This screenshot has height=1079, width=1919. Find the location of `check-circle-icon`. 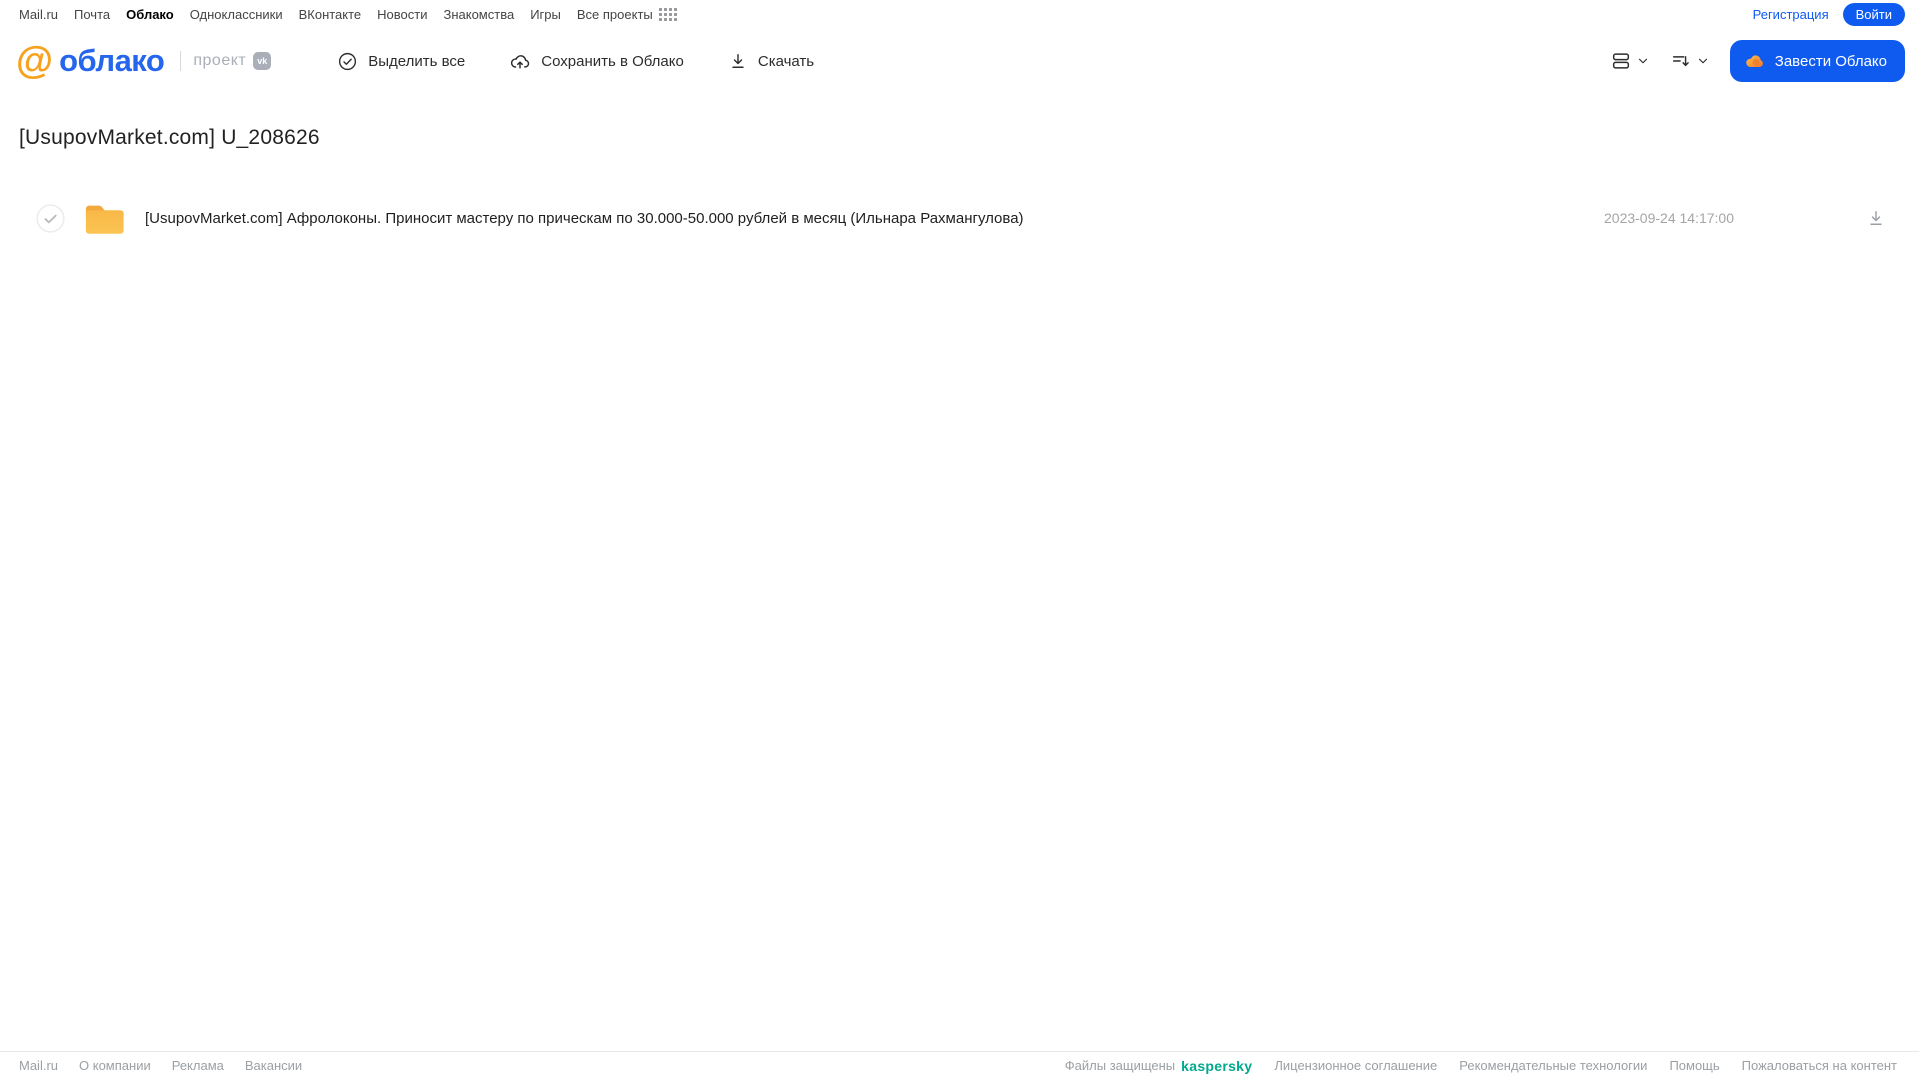

check-circle-icon is located at coordinates (348, 61).